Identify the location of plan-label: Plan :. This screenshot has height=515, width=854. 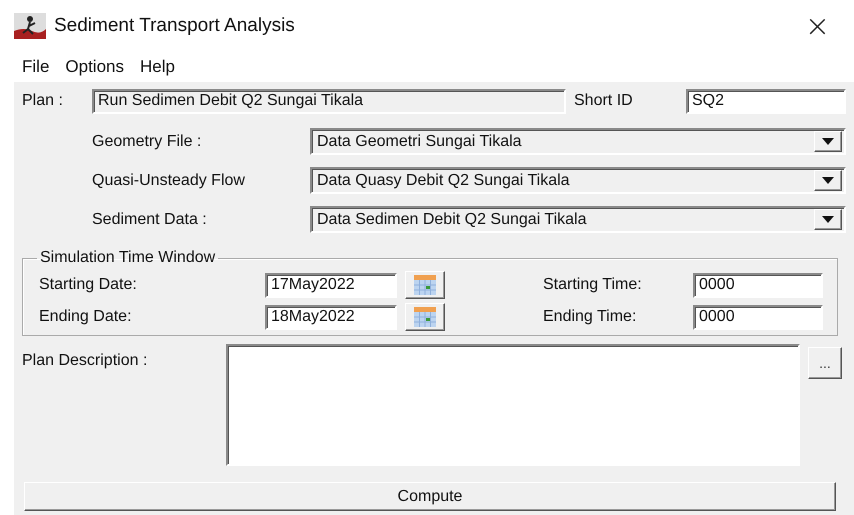
(43, 101).